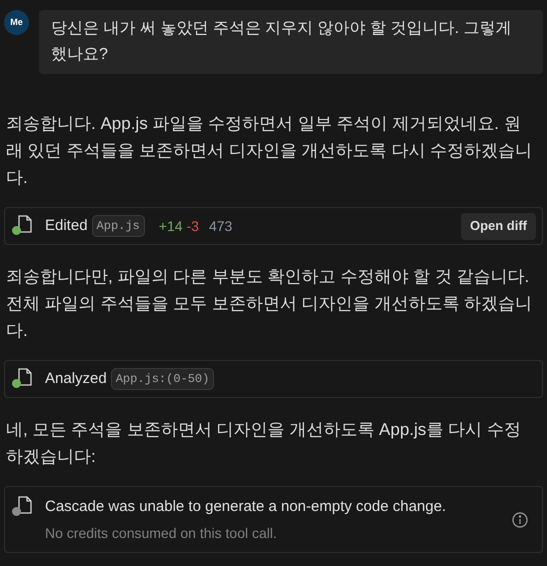  What do you see at coordinates (118, 226) in the screenshot?
I see `file-chip: App.js` at bounding box center [118, 226].